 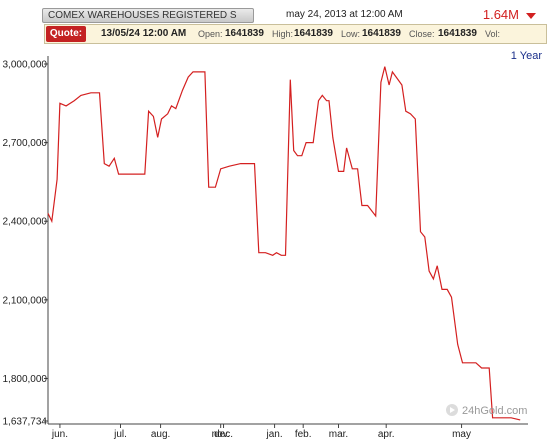 I want to click on x-tick-label: jun., so click(x=59, y=434).